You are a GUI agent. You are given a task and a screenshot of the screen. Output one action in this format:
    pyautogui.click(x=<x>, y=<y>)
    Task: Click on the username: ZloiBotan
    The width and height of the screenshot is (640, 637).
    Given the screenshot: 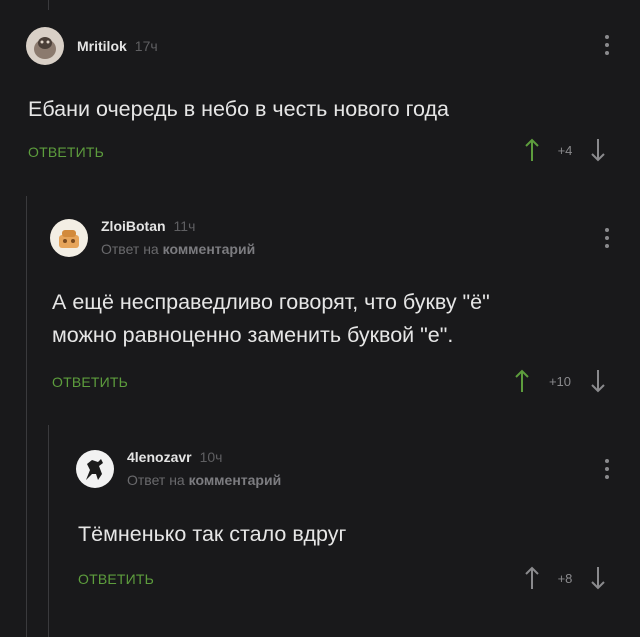 What is the action you would take?
    pyautogui.click(x=133, y=226)
    